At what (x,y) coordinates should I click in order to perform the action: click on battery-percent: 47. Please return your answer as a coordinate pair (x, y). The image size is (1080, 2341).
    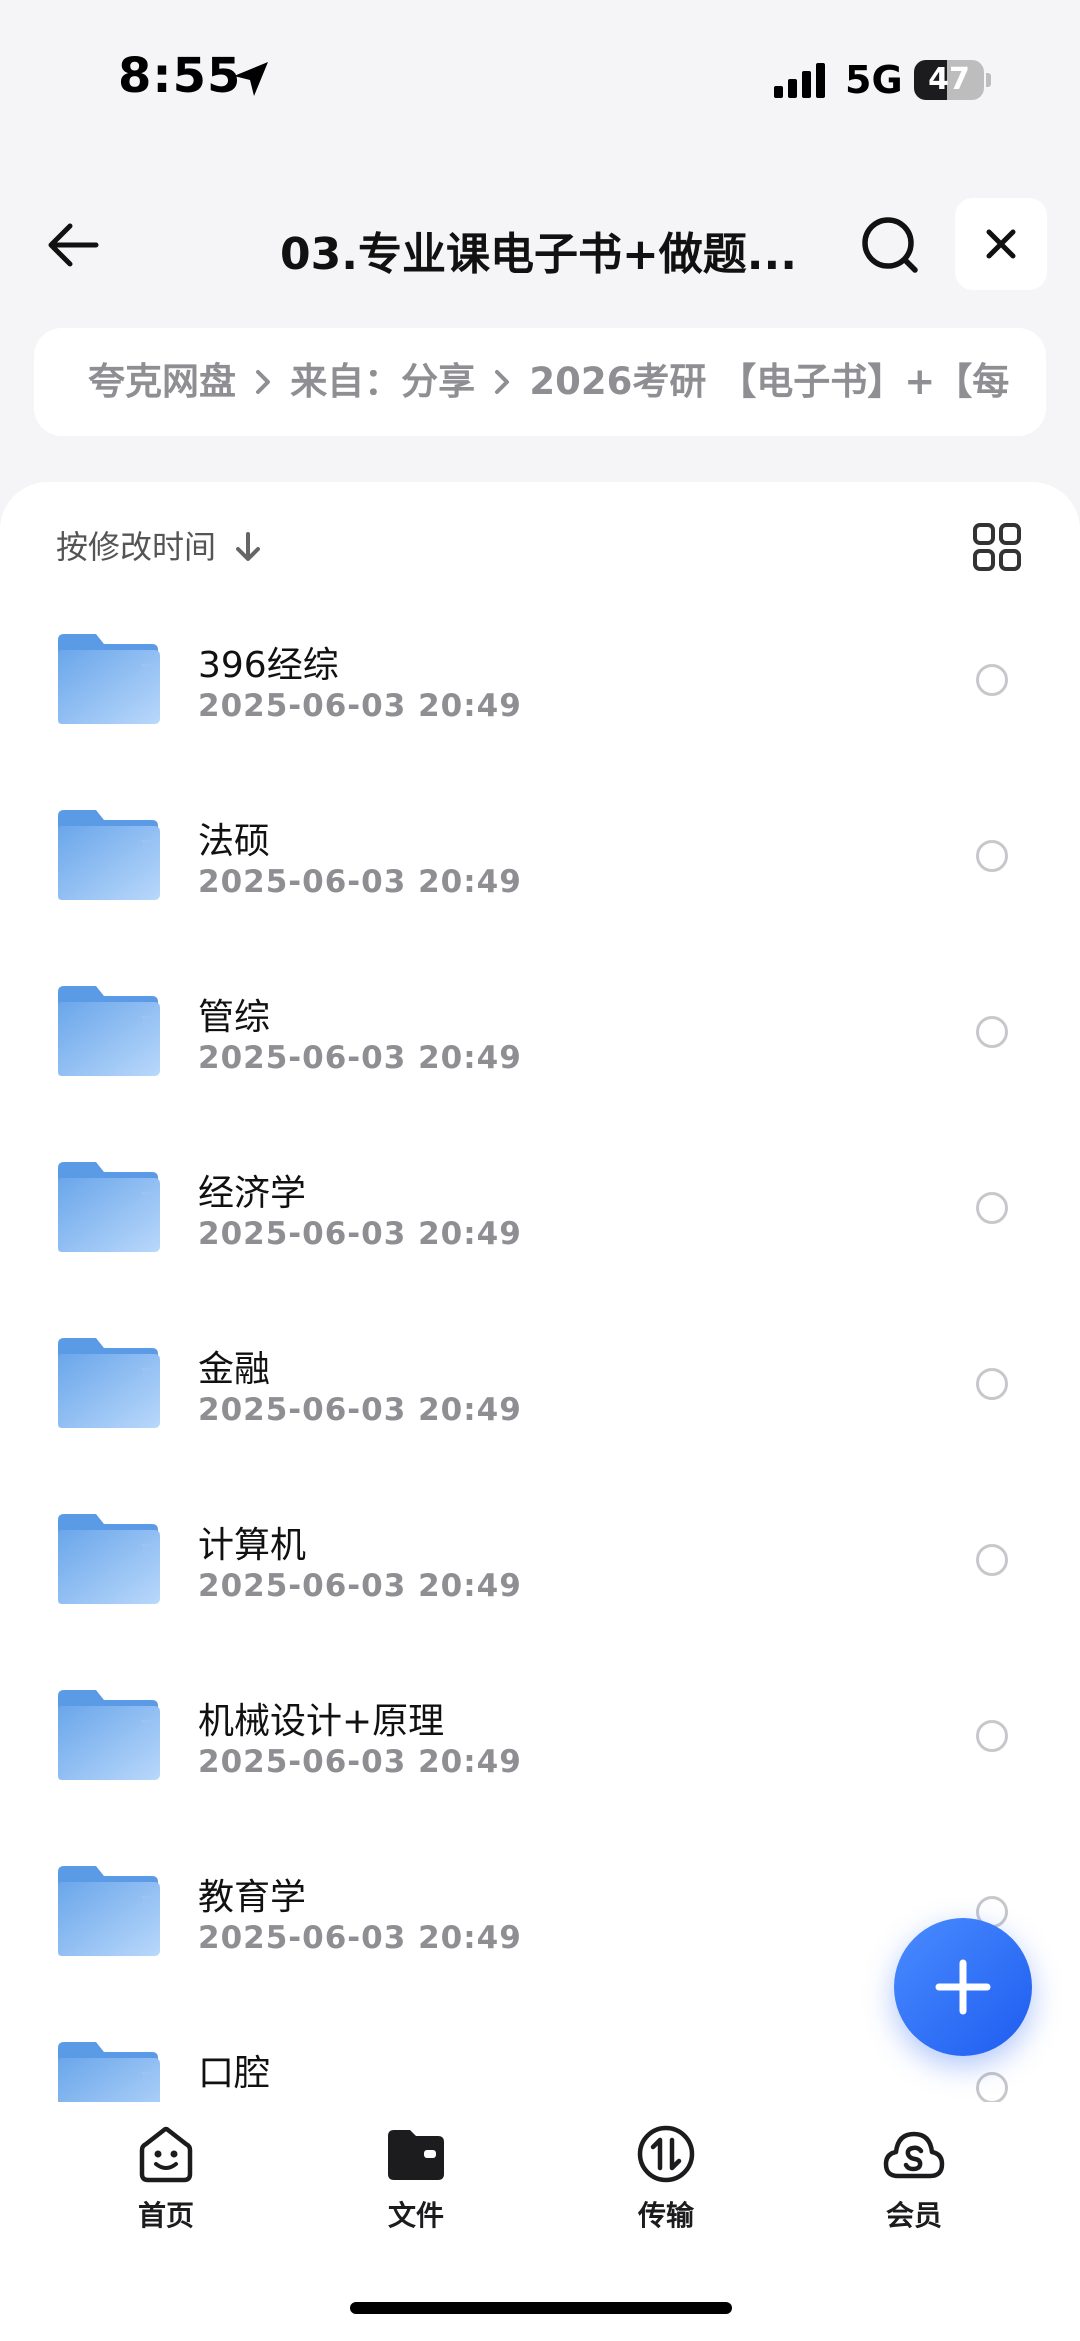
    Looking at the image, I should click on (949, 79).